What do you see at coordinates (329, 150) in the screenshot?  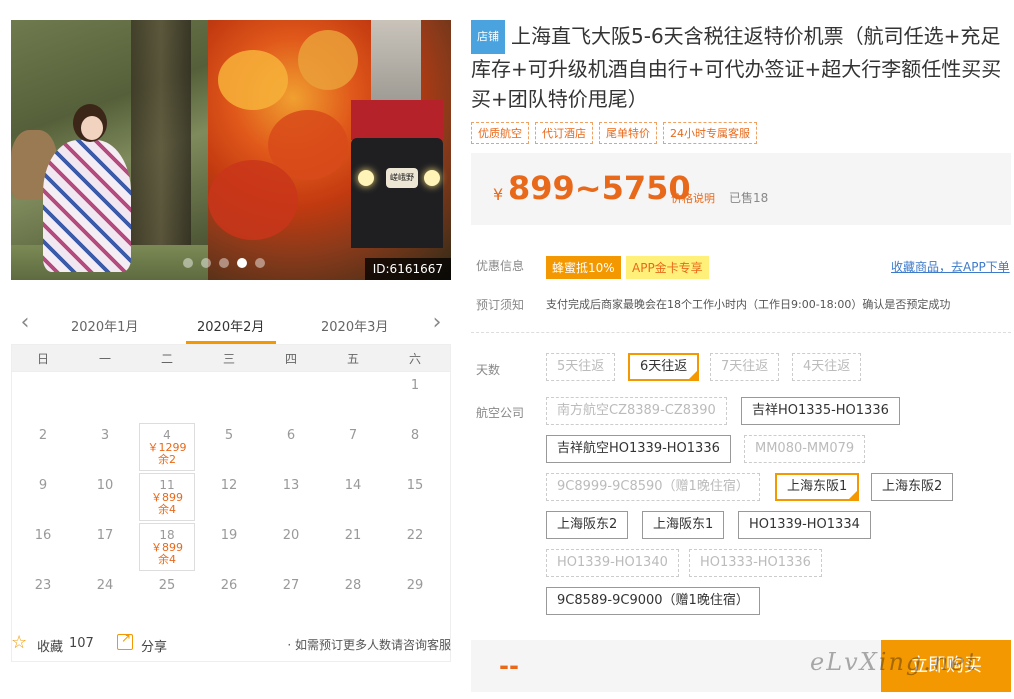 I see `autumn-train-photo: 嵯峨野` at bounding box center [329, 150].